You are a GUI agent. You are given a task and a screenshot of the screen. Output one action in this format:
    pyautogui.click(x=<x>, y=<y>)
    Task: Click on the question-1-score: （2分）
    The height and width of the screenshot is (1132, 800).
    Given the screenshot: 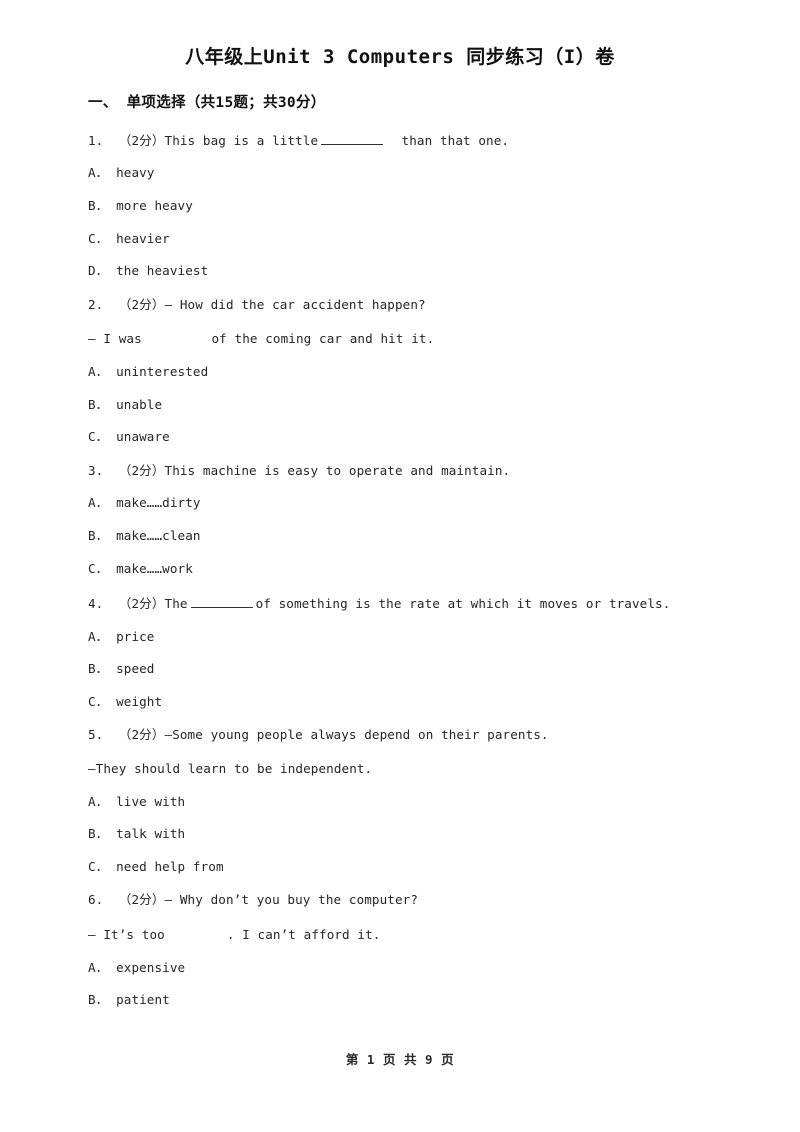 What is the action you would take?
    pyautogui.click(x=141, y=140)
    